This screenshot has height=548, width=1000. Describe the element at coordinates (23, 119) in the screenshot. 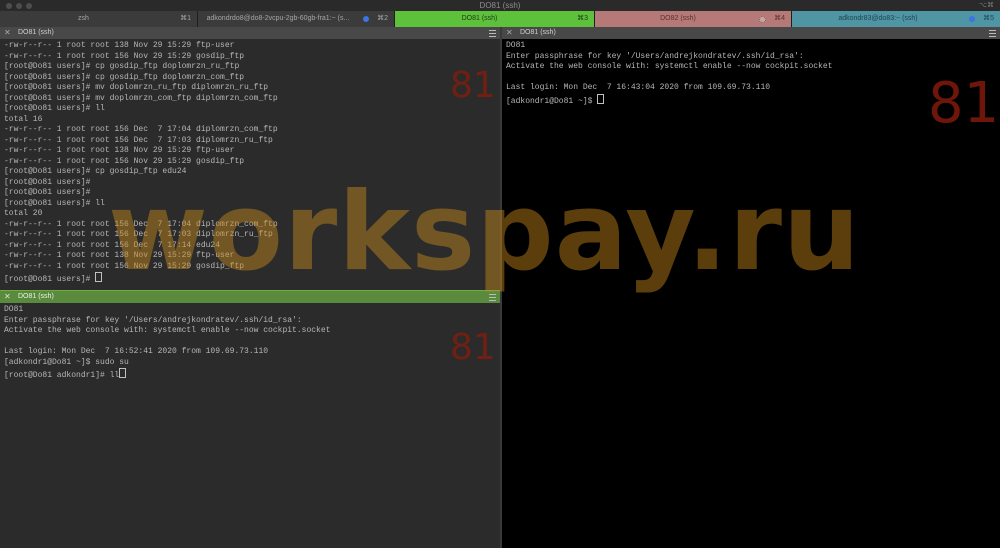

I see `terminal-line: total 16` at that location.